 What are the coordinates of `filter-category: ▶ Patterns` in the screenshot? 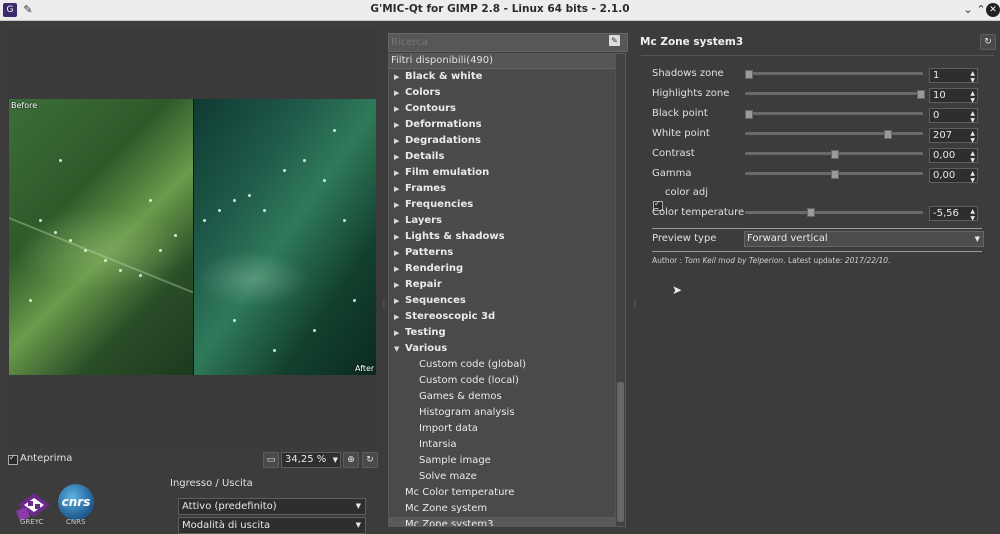 It's located at (502, 253).